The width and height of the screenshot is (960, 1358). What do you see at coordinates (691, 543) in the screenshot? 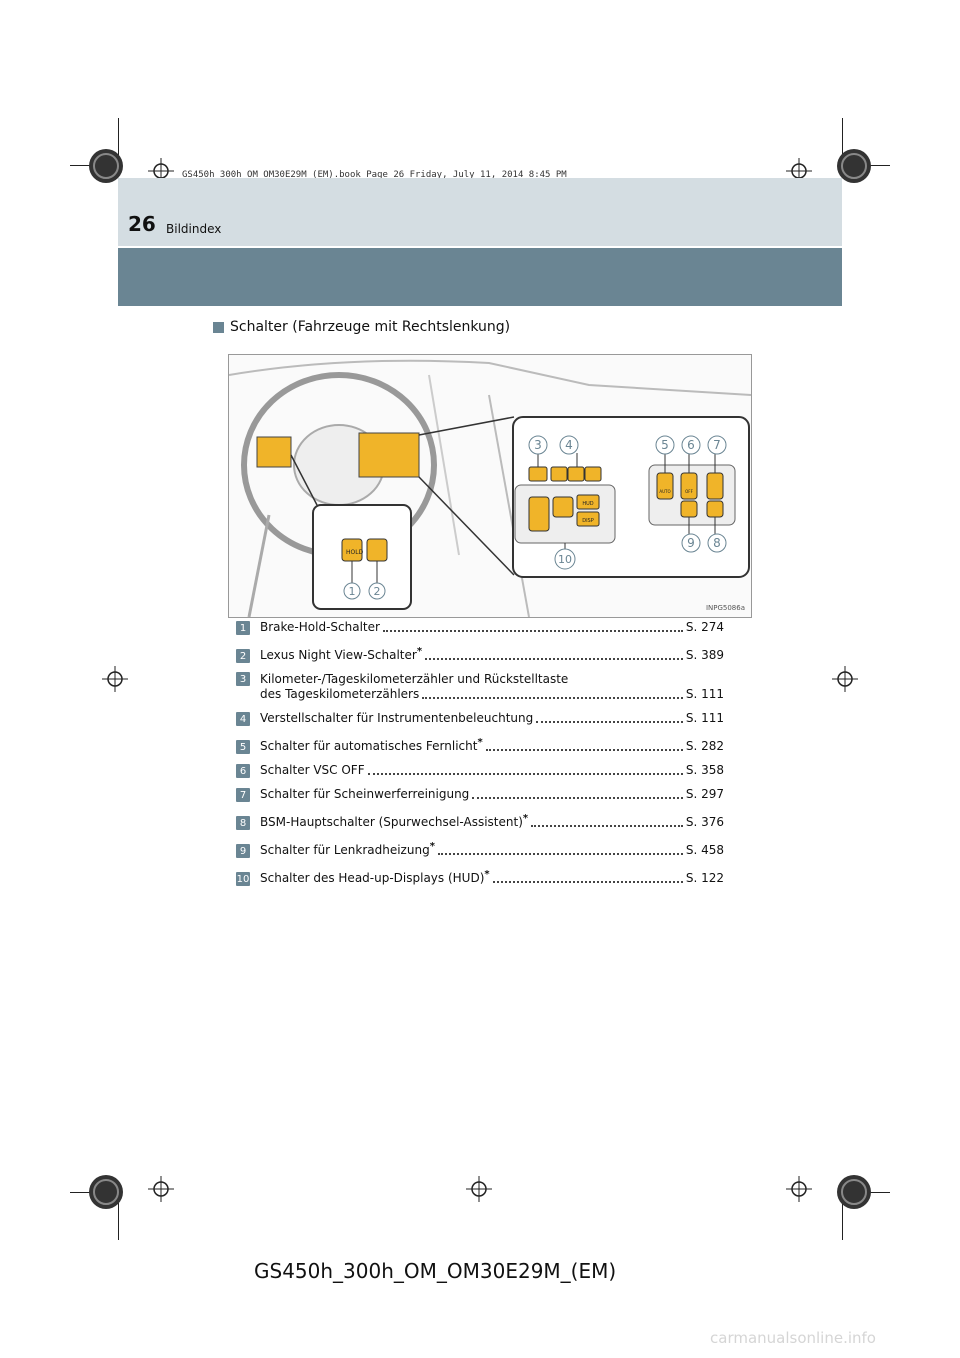
I see `callout-9: 9` at bounding box center [691, 543].